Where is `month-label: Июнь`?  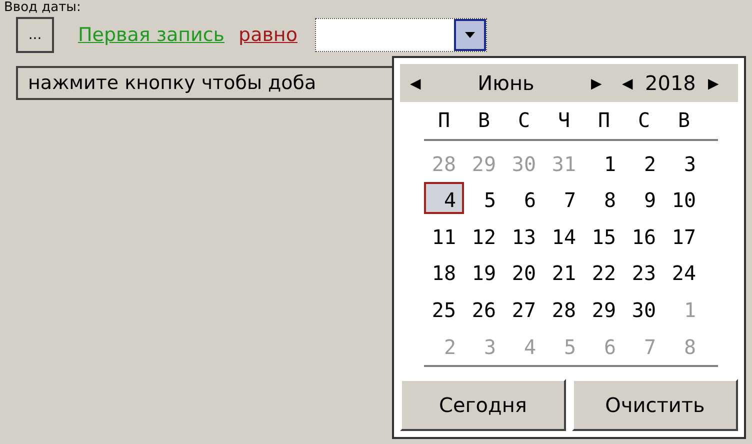
month-label: Июнь is located at coordinates (506, 82).